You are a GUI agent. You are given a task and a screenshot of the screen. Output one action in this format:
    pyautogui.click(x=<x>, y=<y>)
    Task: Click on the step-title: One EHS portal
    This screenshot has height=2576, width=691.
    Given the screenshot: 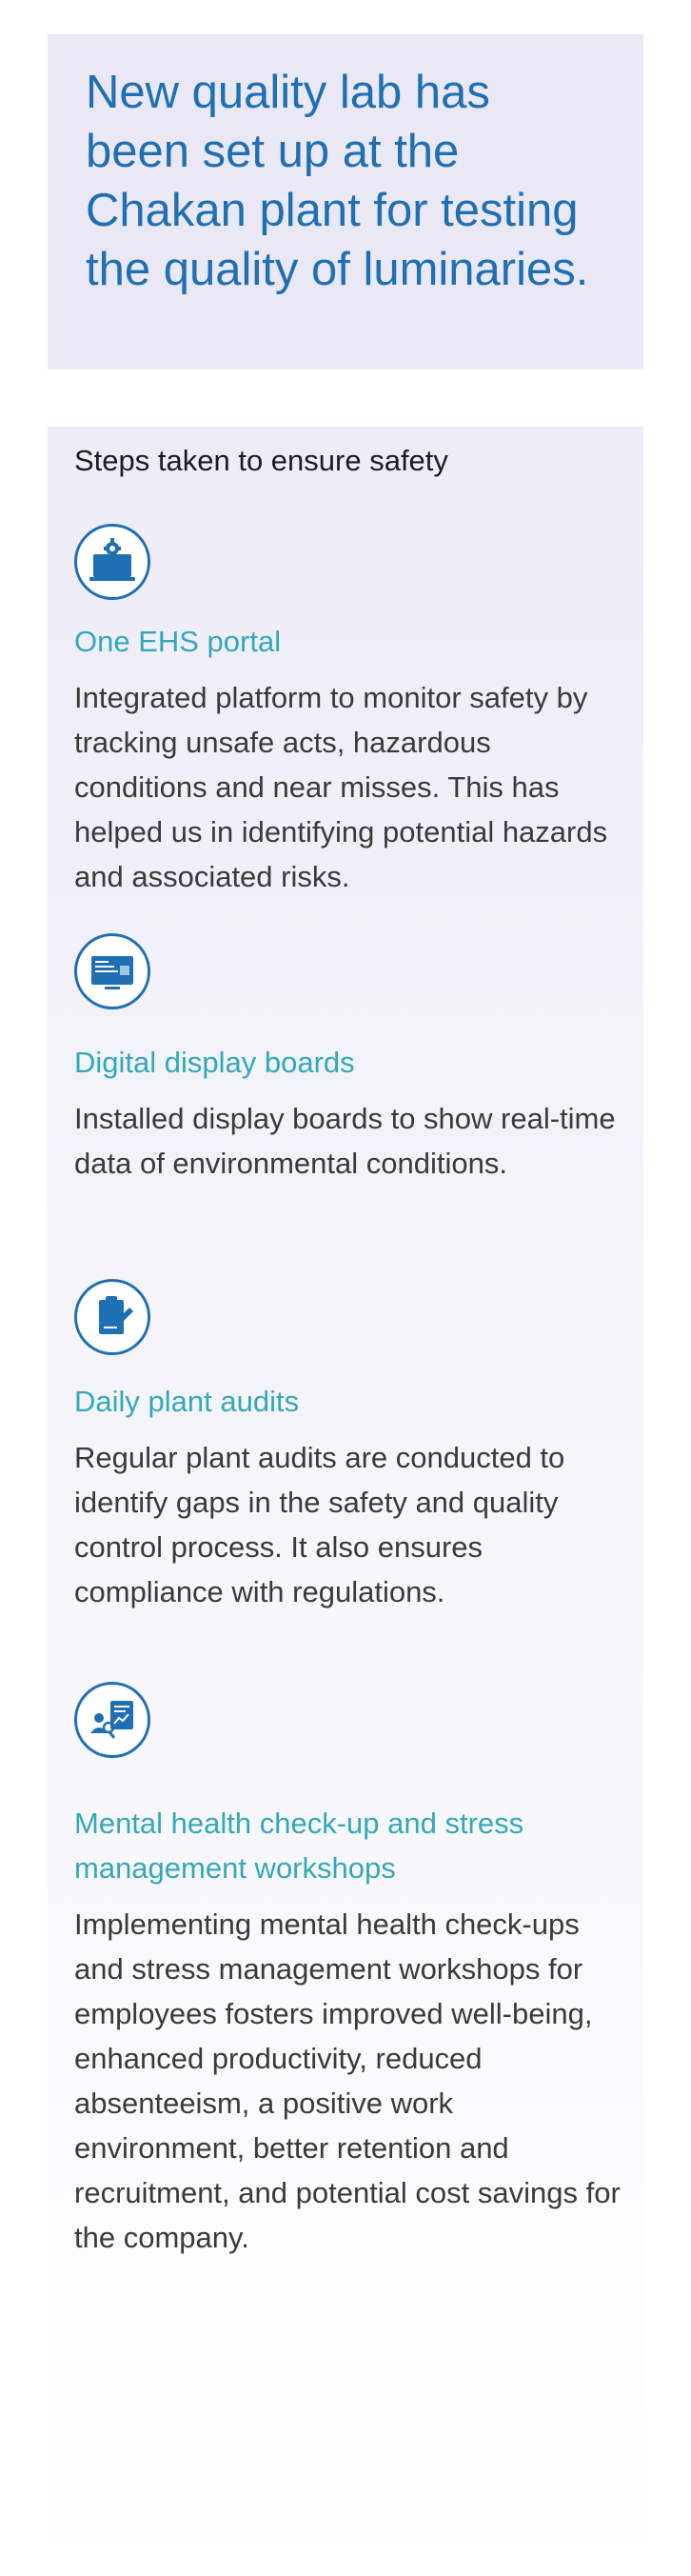 What is the action you would take?
    pyautogui.click(x=178, y=641)
    